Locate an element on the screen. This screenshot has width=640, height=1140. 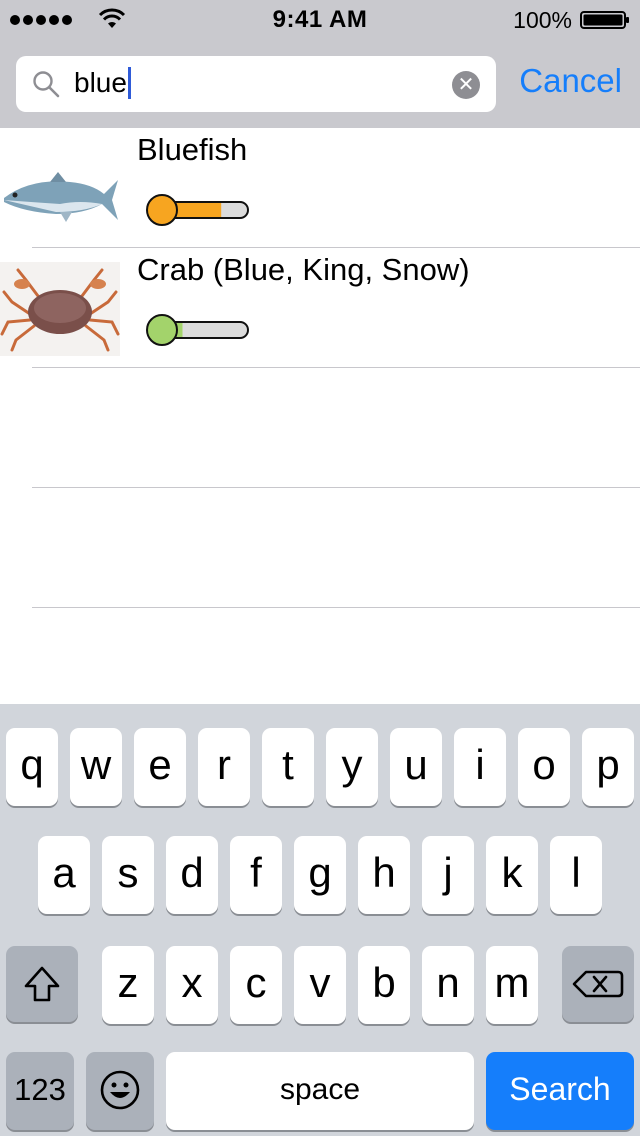
search-value: blue is located at coordinates (102, 83).